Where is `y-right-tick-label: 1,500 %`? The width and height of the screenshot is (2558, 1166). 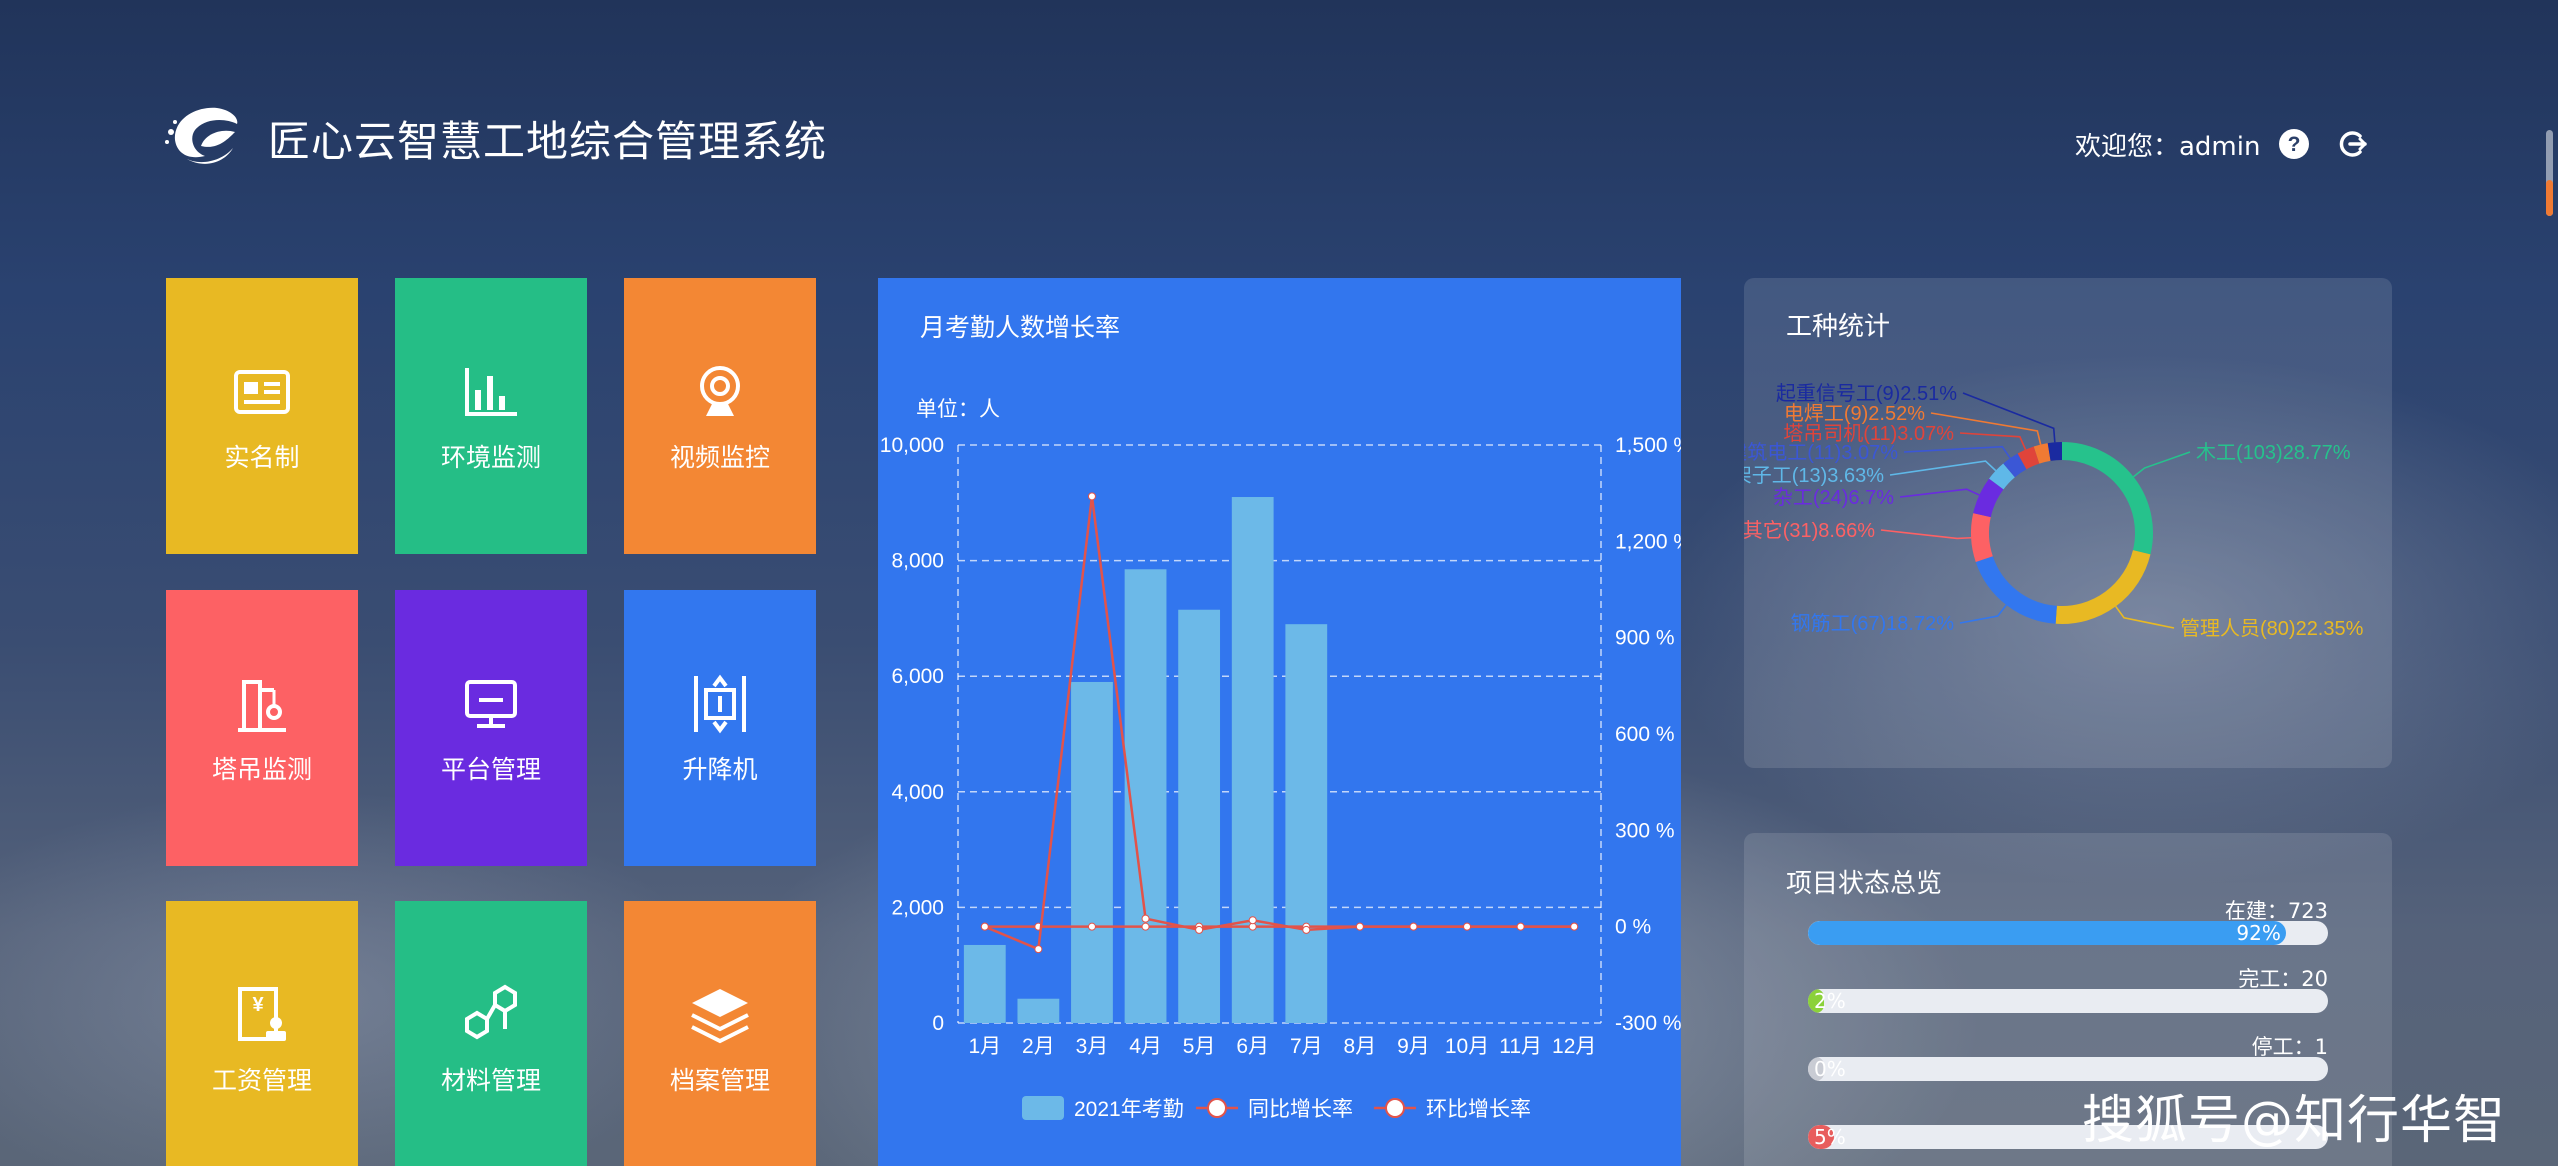
y-right-tick-label: 1,500 % is located at coordinates (1648, 445).